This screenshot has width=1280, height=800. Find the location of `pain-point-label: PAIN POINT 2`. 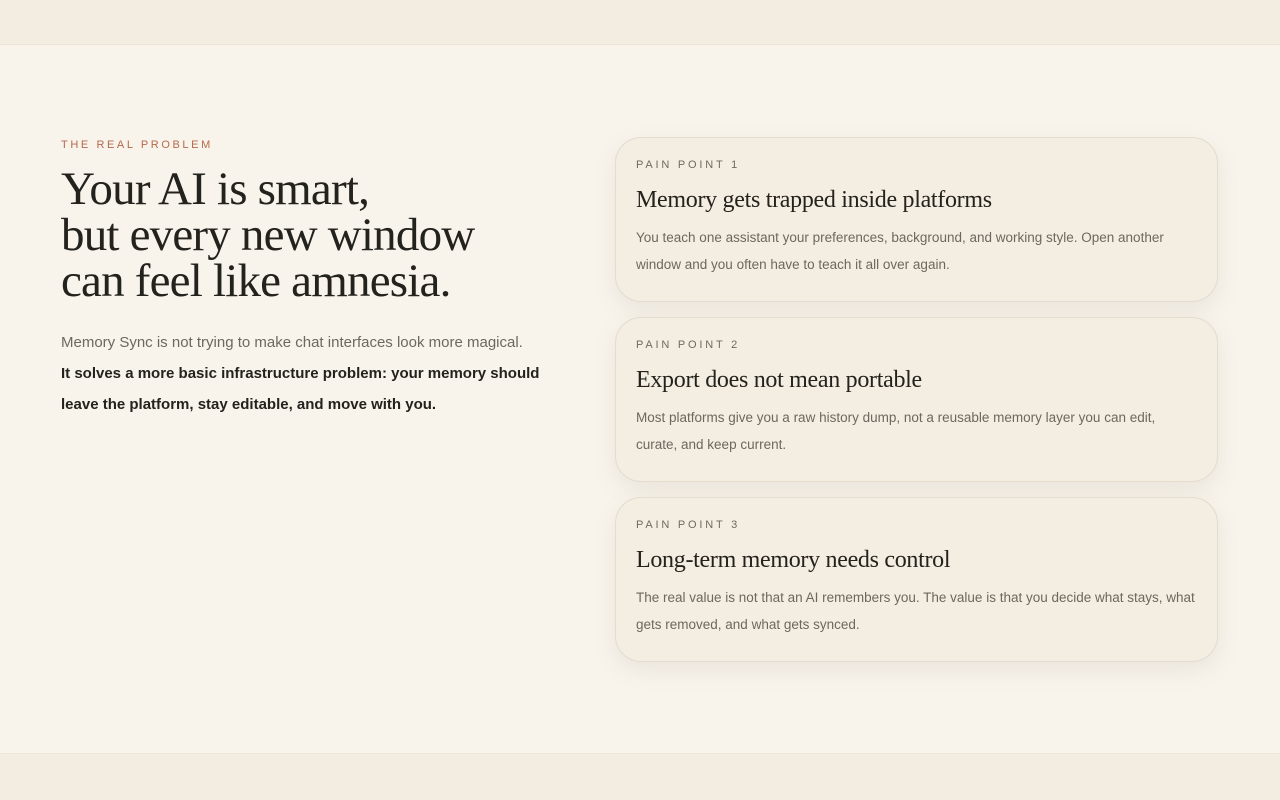

pain-point-label: PAIN POINT 2 is located at coordinates (688, 345).